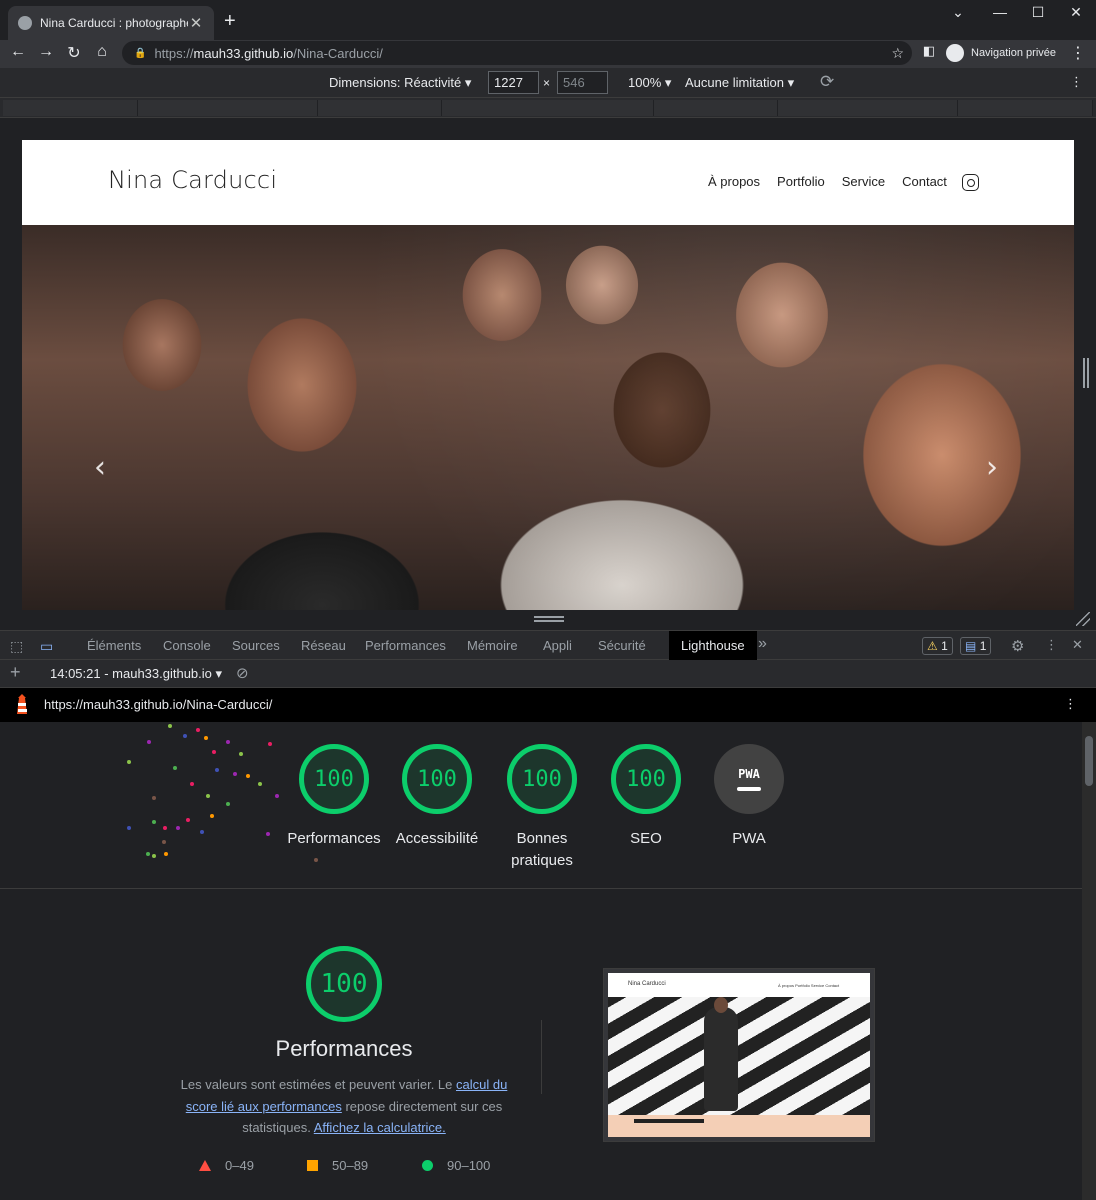  I want to click on calculator-link: Affichez la calculatrice., so click(380, 1127).